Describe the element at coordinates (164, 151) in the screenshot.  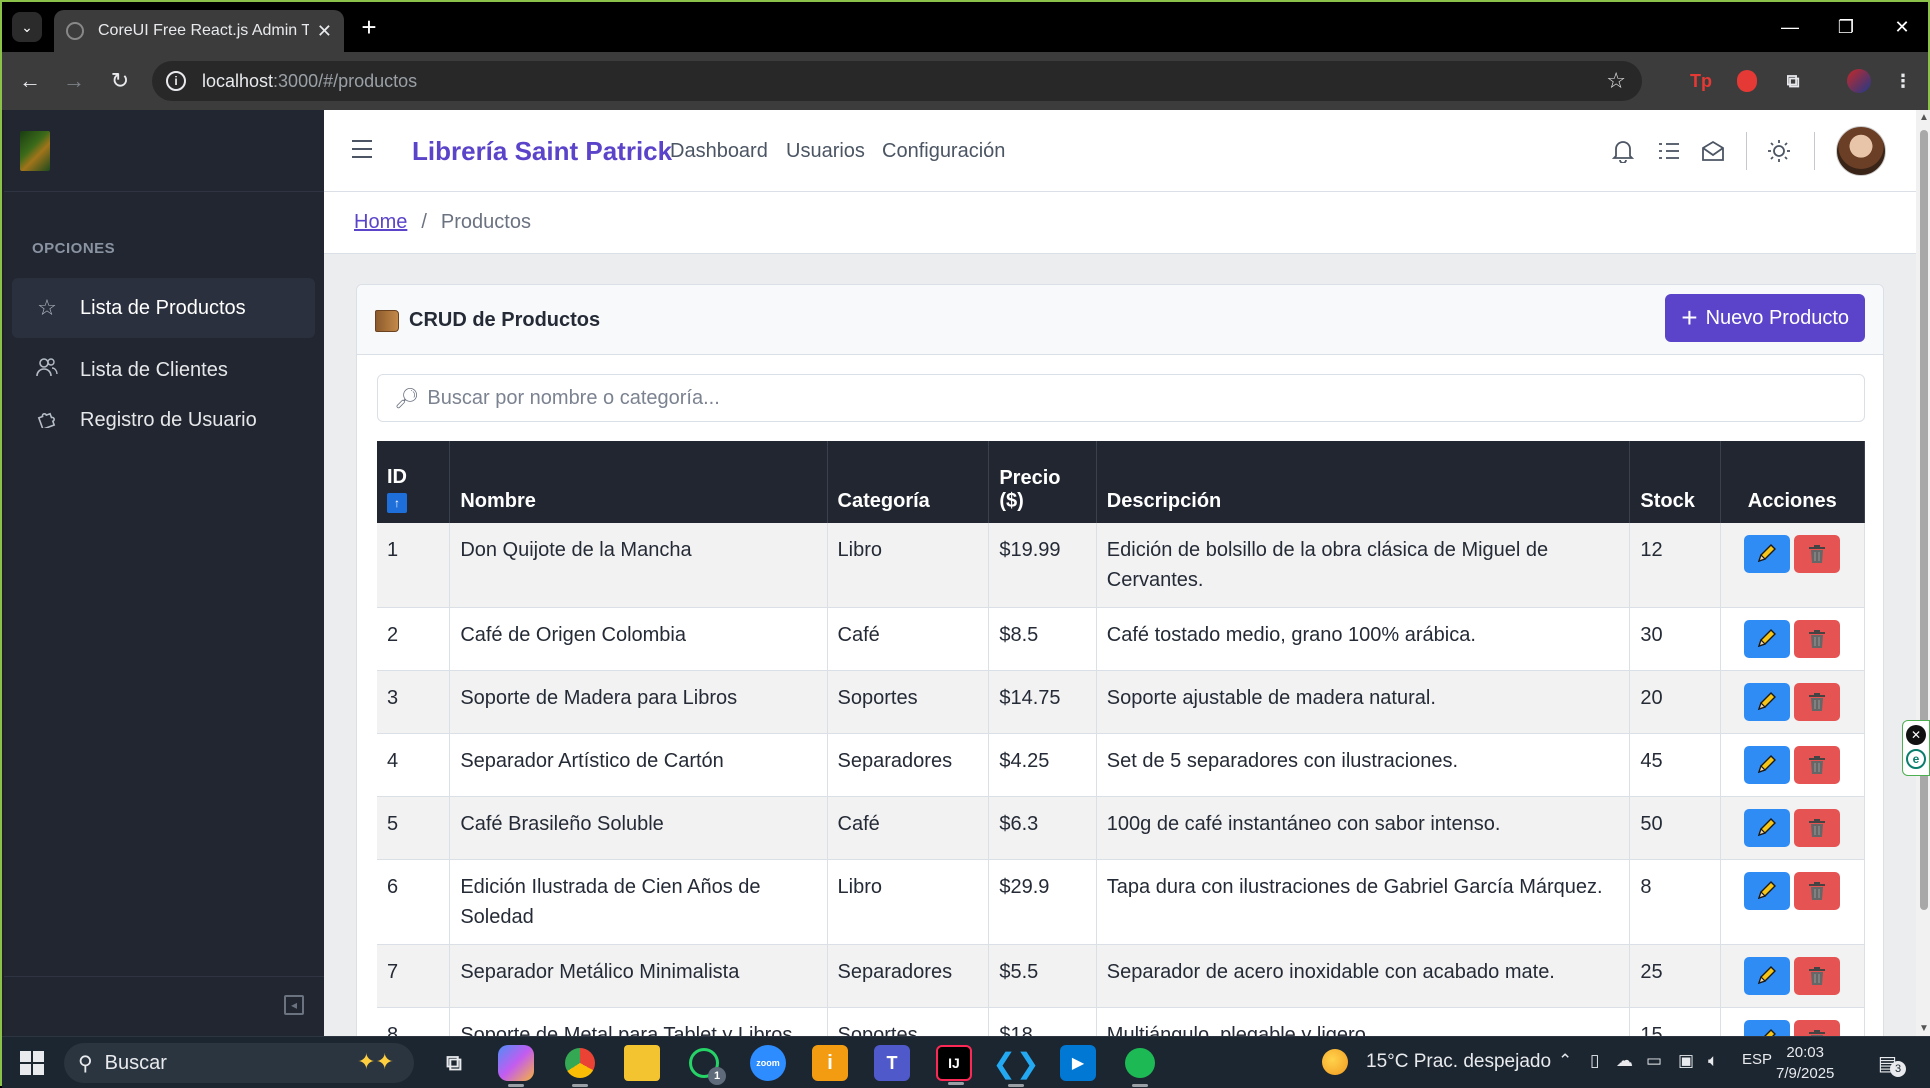
I see `sidebar-brand` at that location.